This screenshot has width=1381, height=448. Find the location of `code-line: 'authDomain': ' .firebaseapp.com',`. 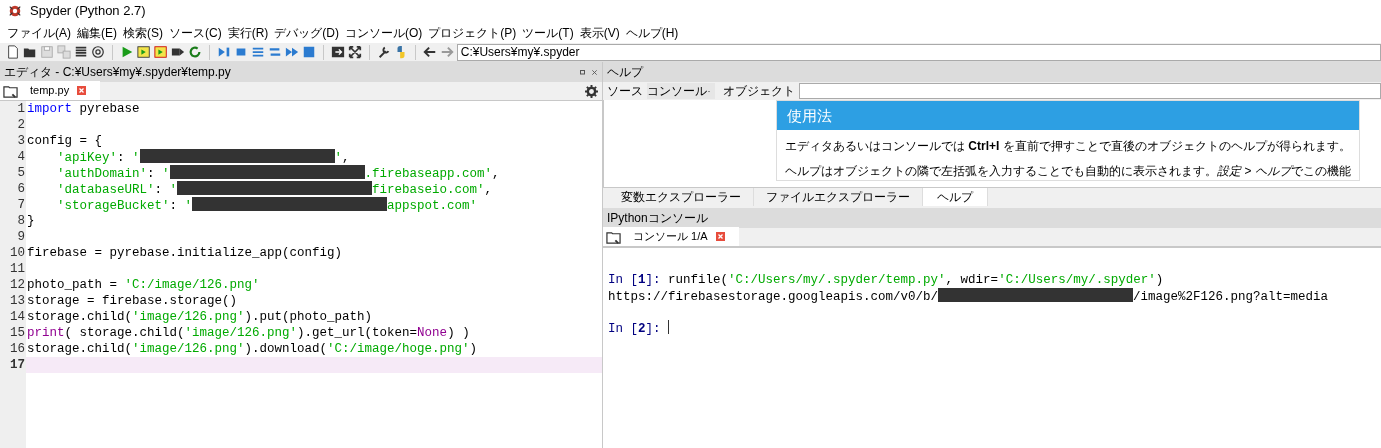

code-line: 'authDomain': ' .firebaseapp.com', is located at coordinates (278, 173).